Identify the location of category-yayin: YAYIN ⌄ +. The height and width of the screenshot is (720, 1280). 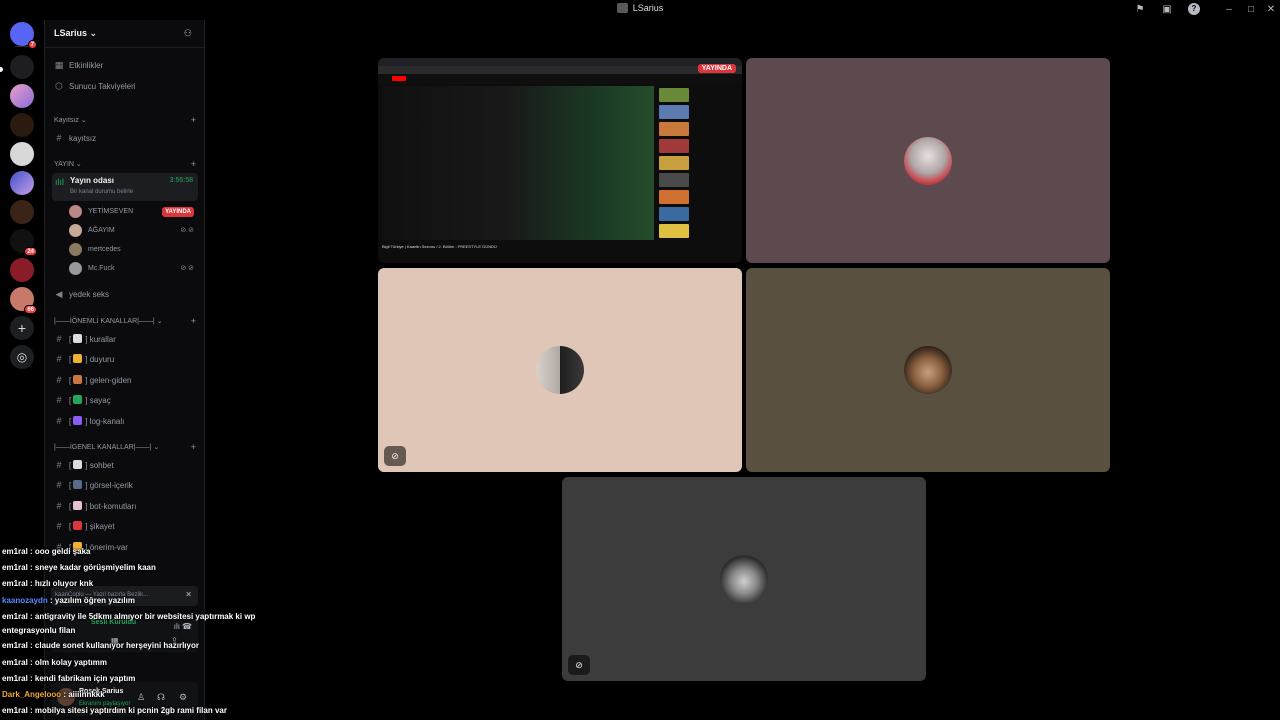
(125, 164).